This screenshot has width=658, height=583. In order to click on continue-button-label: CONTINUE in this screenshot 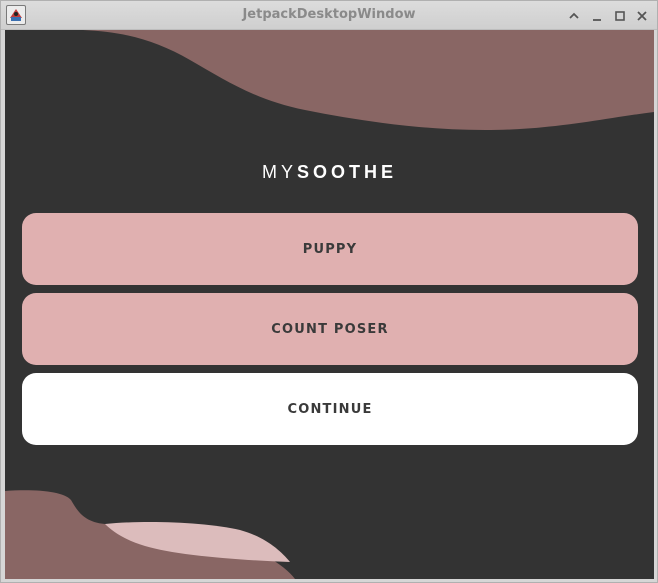, I will do `click(330, 409)`.